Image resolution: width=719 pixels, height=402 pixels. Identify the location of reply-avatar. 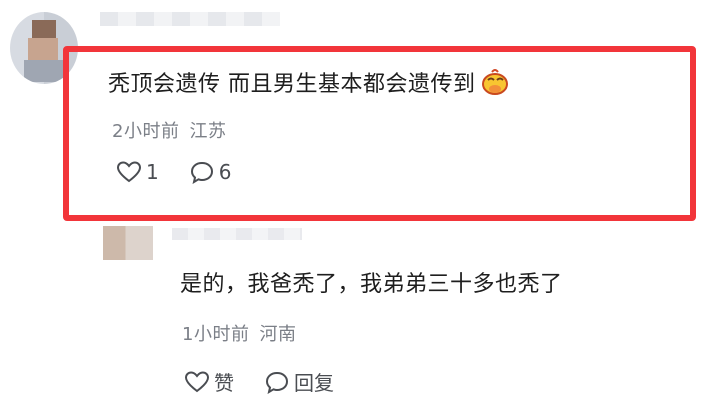
(128, 243).